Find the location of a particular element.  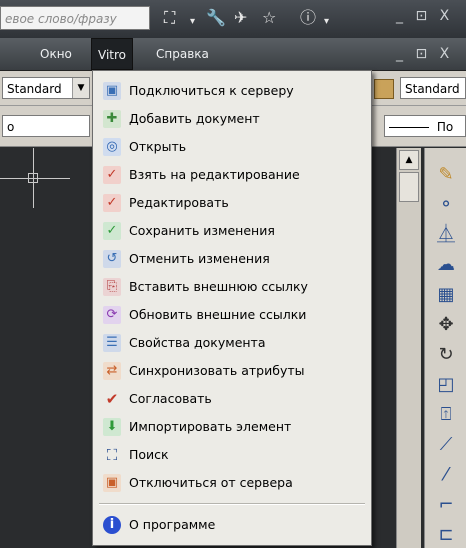

insert-xref-icon: ⎘ is located at coordinates (112, 287).